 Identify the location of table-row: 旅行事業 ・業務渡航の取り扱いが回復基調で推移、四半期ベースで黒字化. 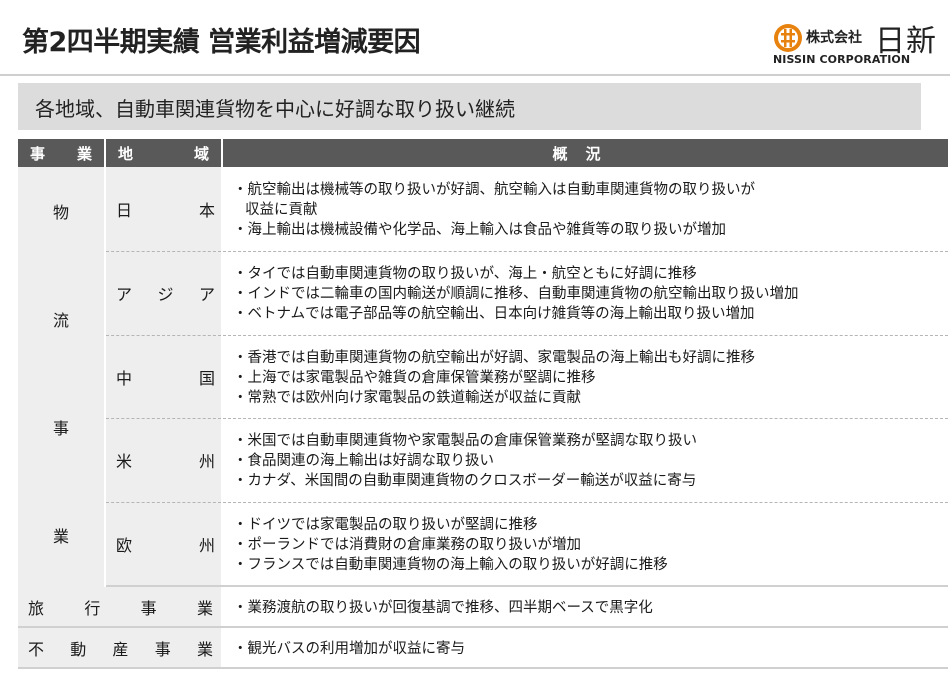
(483, 607).